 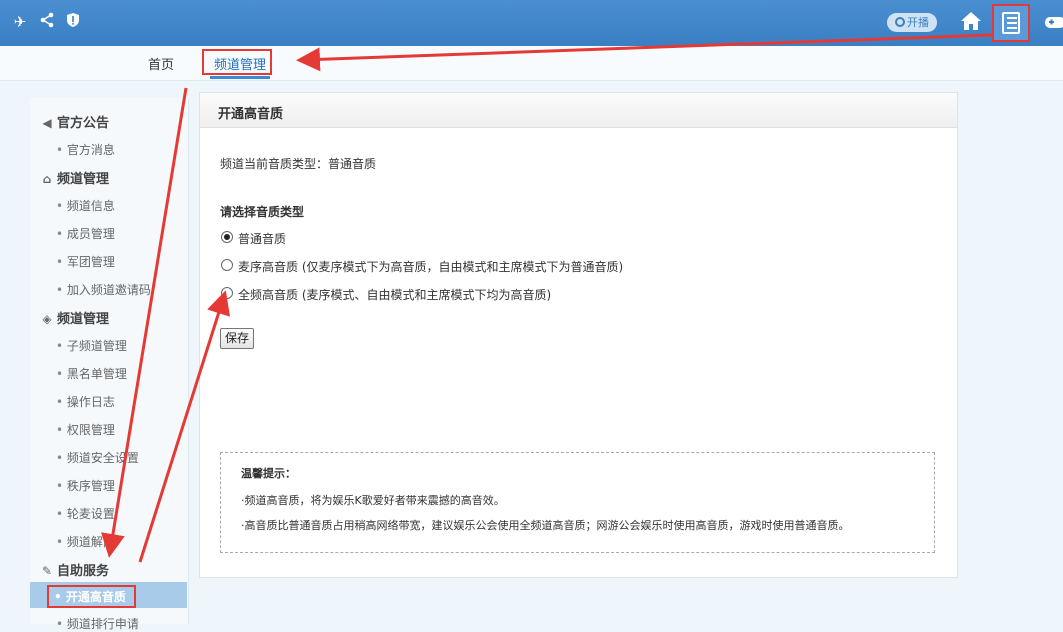 What do you see at coordinates (85, 513) in the screenshot?
I see `sidebar-item-mic-rotation: 轮麦设置` at bounding box center [85, 513].